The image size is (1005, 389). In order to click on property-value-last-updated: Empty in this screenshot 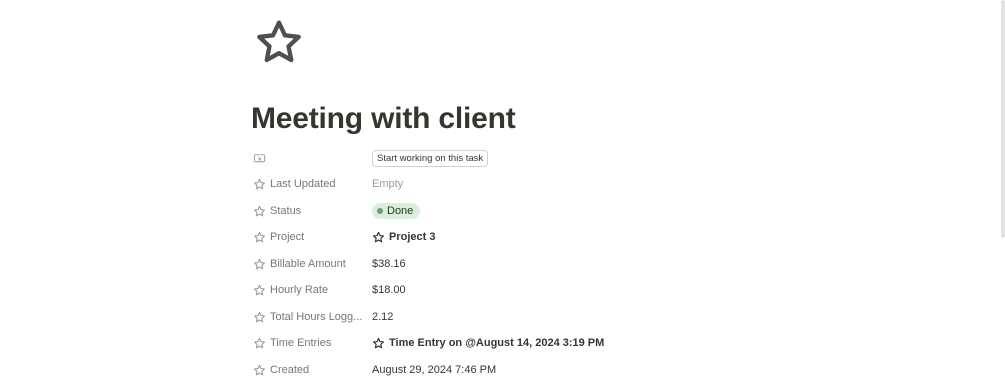, I will do `click(387, 184)`.